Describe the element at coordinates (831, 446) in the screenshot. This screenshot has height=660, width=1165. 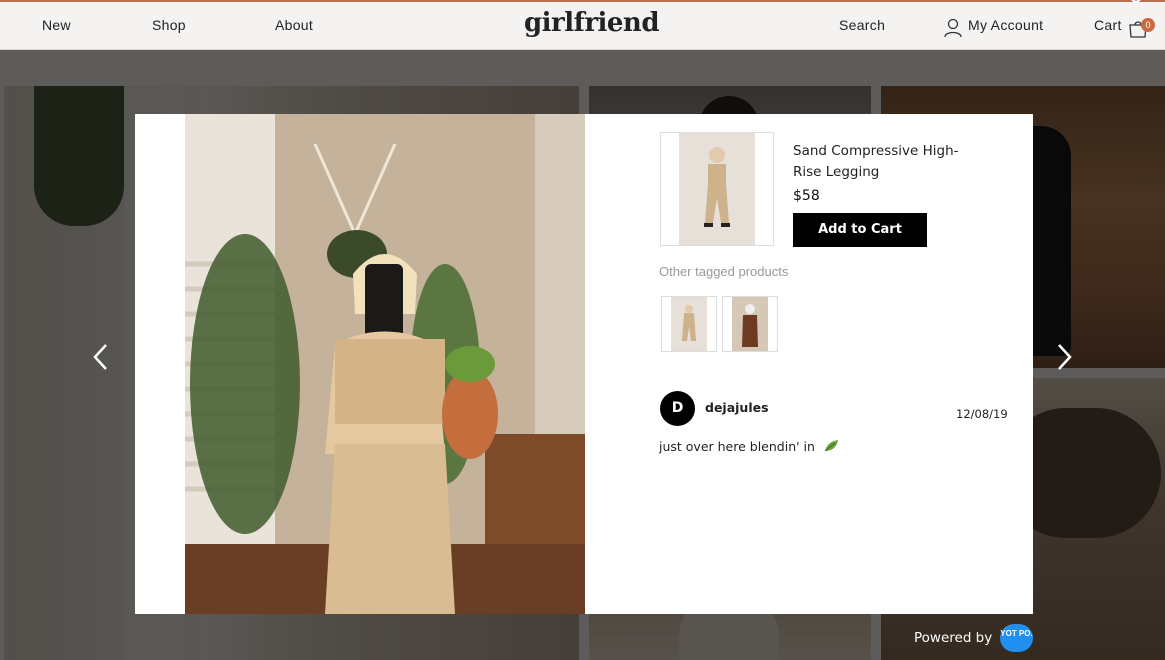
I see `leaf-icon` at that location.